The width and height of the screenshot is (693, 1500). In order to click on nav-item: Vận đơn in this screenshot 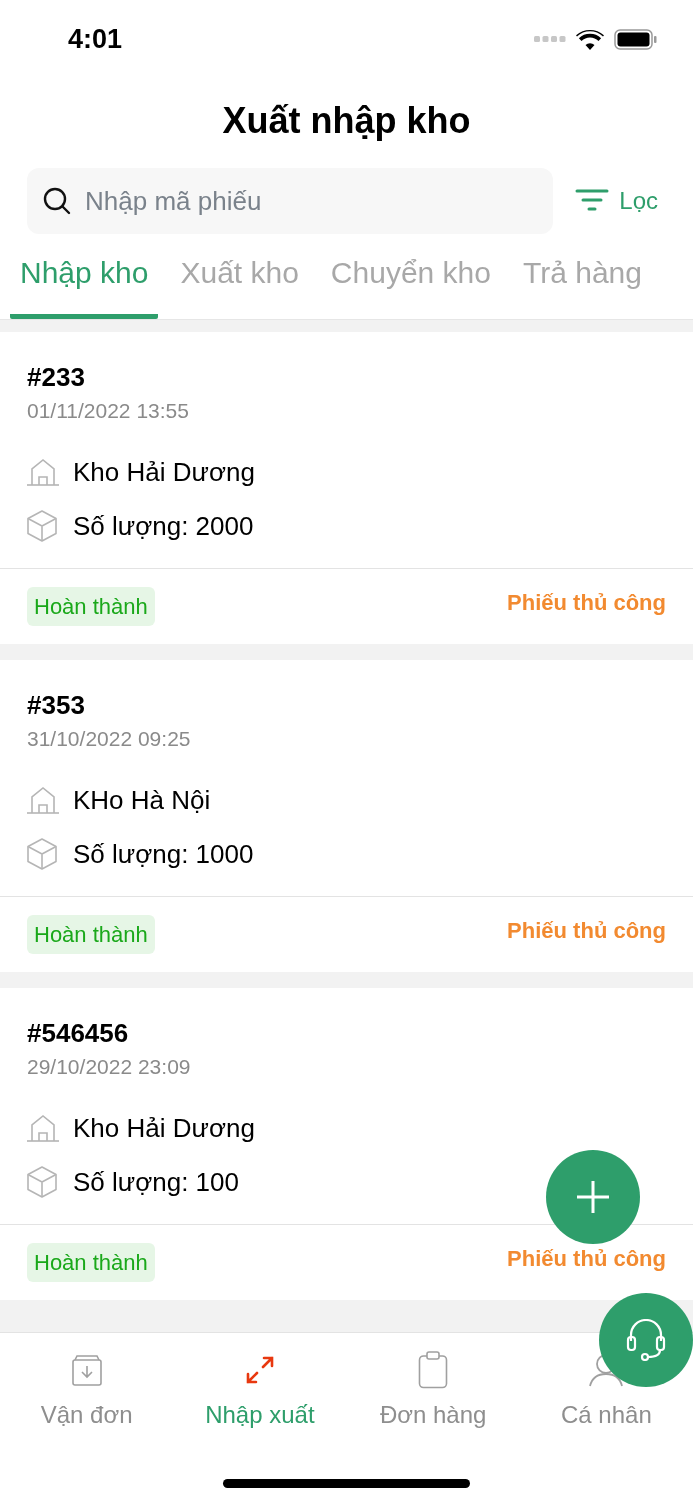, I will do `click(86, 1415)`.